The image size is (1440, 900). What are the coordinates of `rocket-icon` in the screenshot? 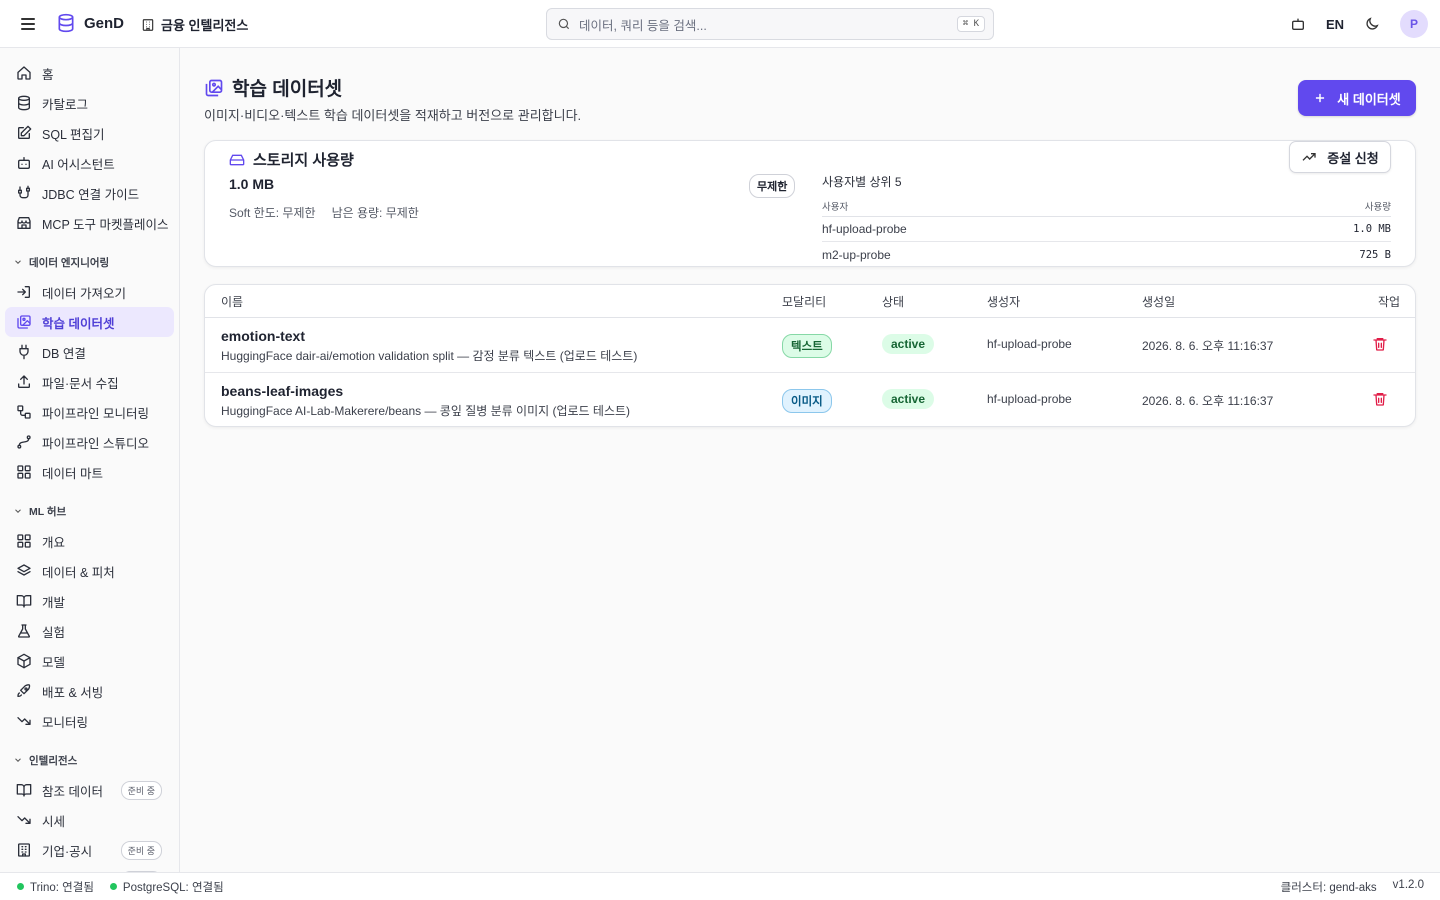 It's located at (24, 691).